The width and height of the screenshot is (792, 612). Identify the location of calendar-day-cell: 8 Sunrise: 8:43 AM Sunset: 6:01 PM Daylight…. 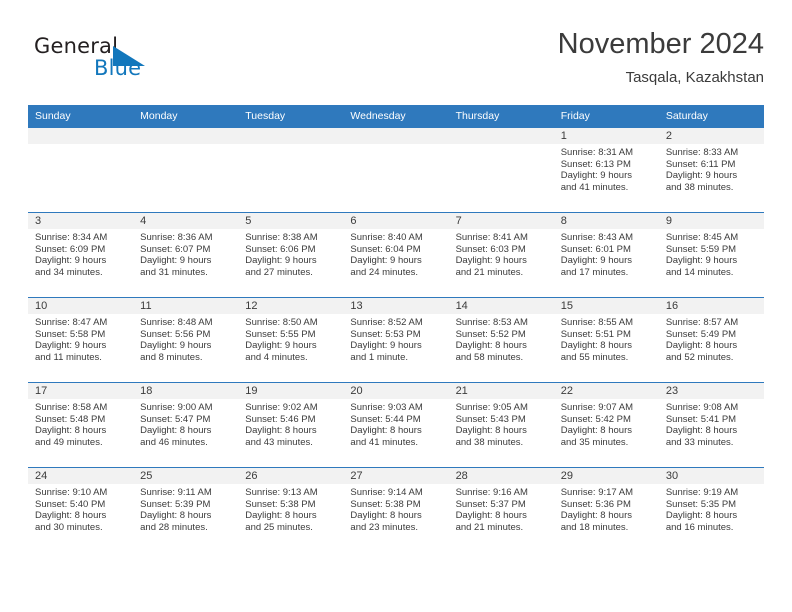
(606, 255).